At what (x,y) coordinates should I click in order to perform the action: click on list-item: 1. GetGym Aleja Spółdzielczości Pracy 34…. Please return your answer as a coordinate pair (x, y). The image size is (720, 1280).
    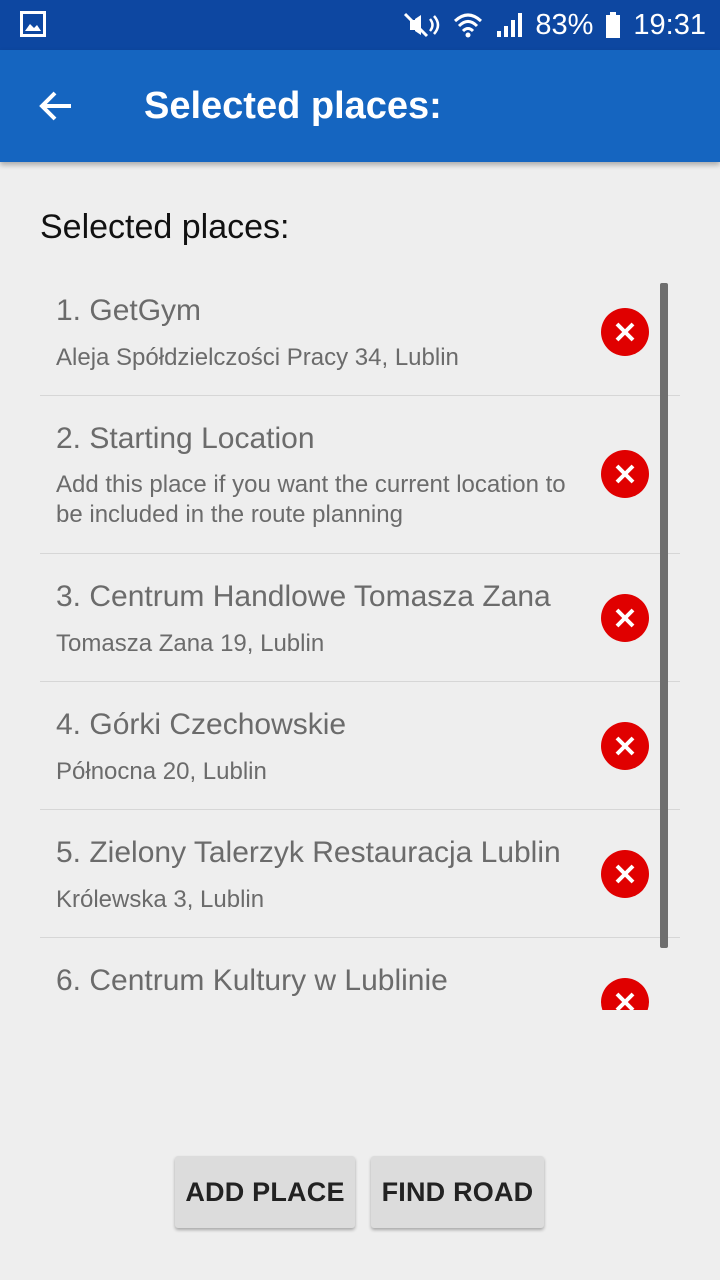
    Looking at the image, I should click on (360, 332).